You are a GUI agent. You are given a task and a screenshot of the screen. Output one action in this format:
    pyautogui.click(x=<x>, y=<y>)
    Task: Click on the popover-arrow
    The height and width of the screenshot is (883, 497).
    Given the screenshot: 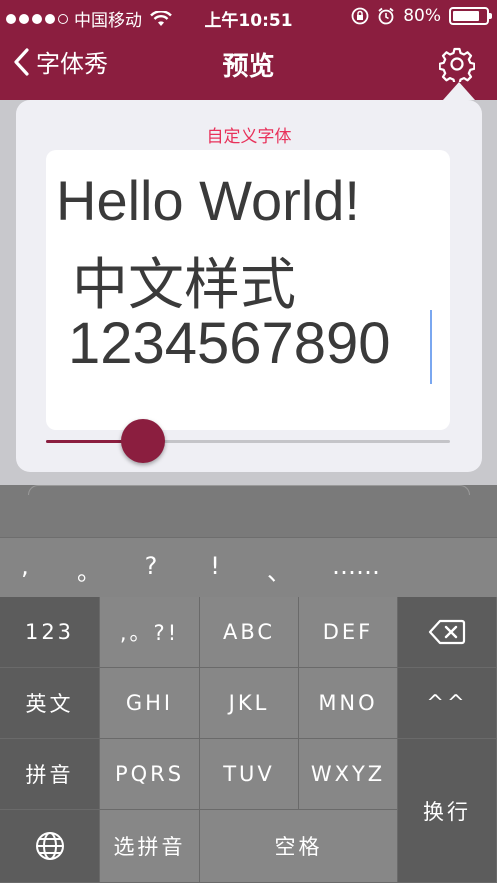 What is the action you would take?
    pyautogui.click(x=459, y=91)
    